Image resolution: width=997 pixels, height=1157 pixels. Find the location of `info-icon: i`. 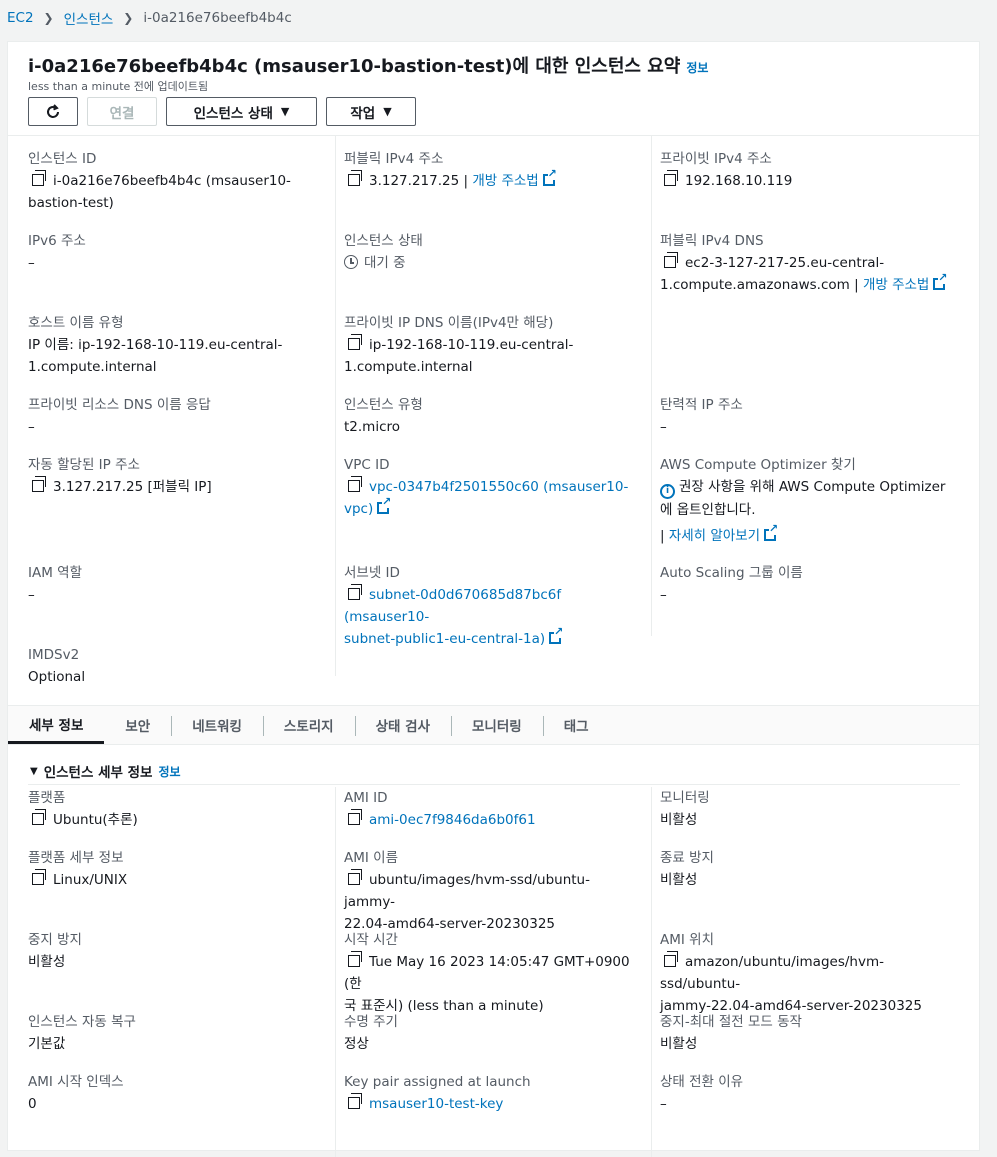

info-icon: i is located at coordinates (667, 491).